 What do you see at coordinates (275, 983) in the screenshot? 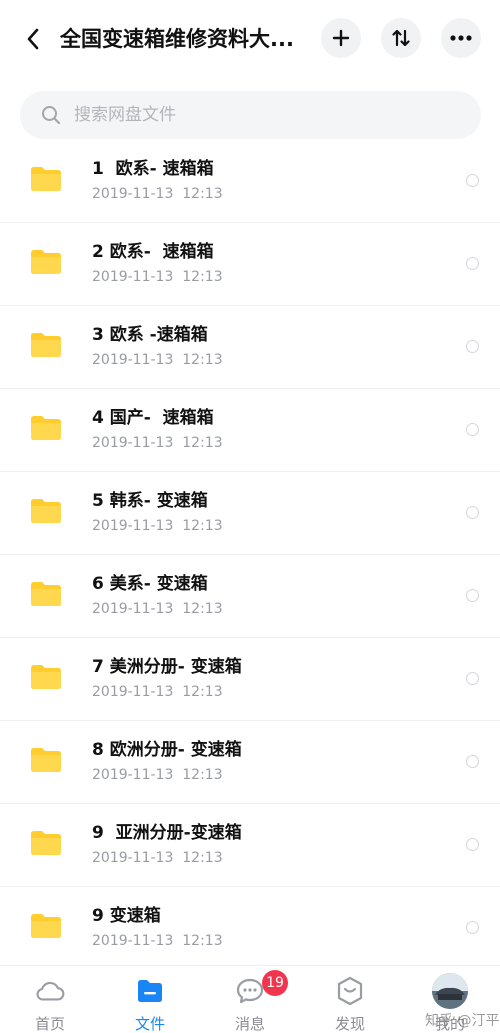
I see `messages-badge: 19` at bounding box center [275, 983].